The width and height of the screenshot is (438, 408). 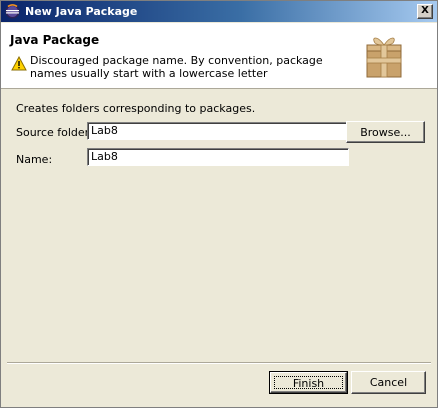 I want to click on finish-button: Finish, so click(x=308, y=382).